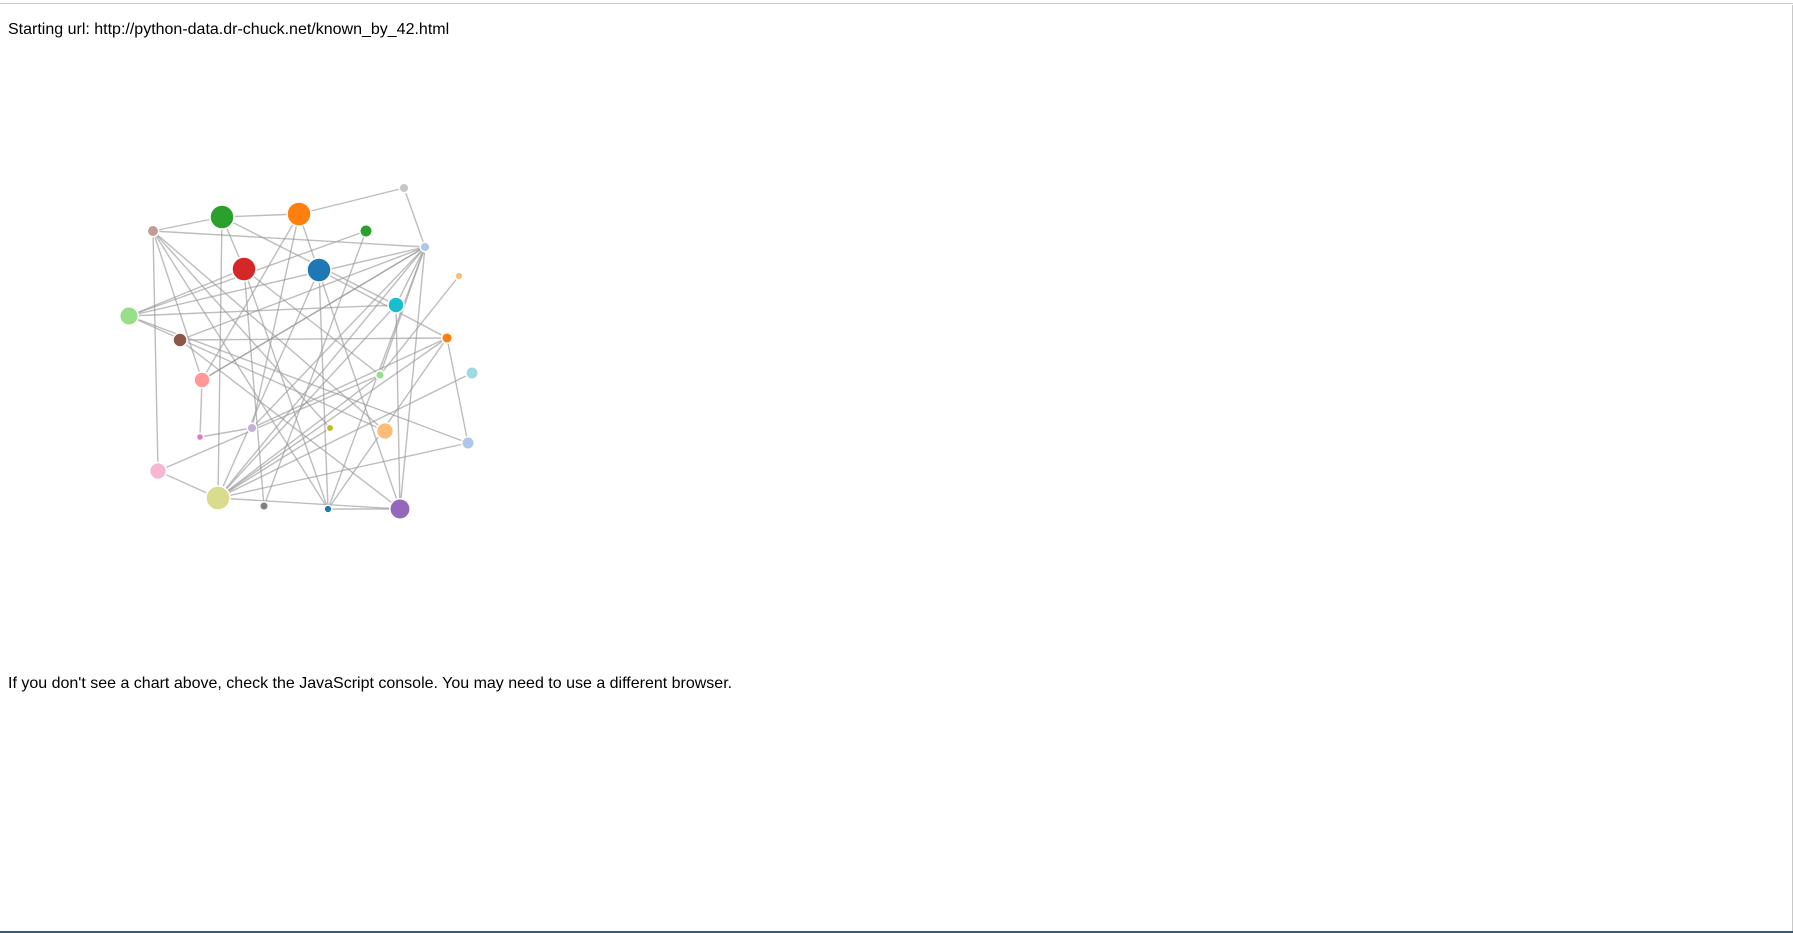  I want to click on graph-links, so click(300, 348).